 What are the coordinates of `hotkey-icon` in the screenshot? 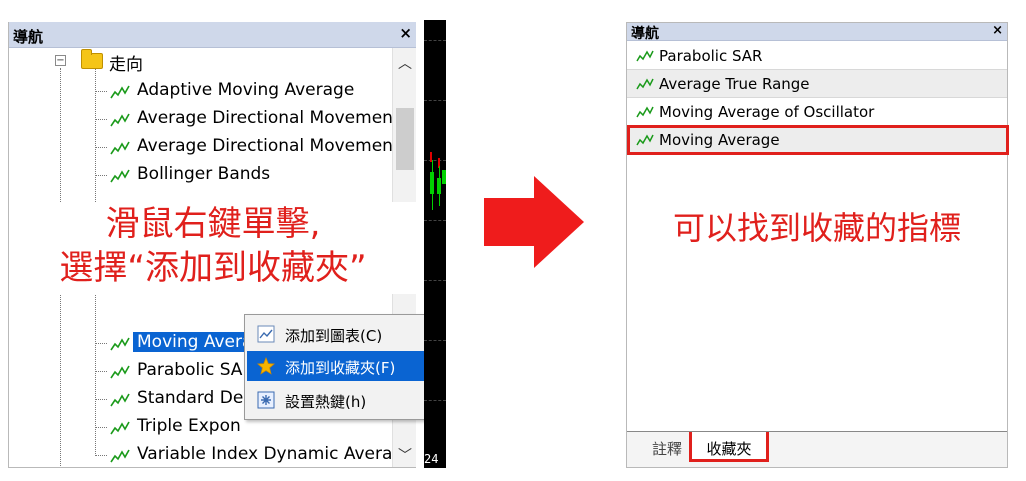 It's located at (266, 400).